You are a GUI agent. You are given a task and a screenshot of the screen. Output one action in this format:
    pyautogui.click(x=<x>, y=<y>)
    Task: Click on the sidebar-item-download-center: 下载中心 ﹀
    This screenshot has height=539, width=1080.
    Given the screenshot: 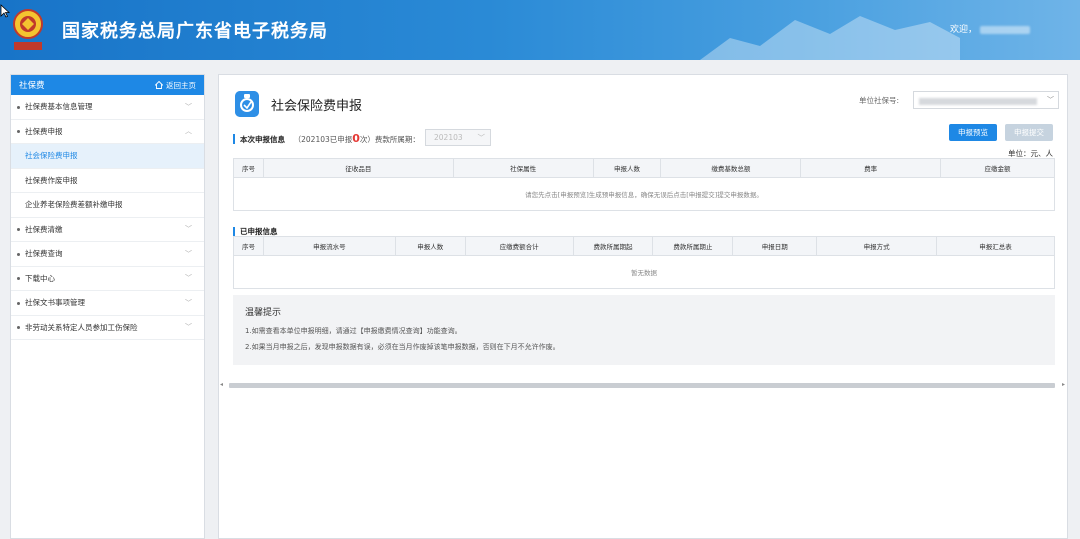 What is the action you would take?
    pyautogui.click(x=107, y=279)
    